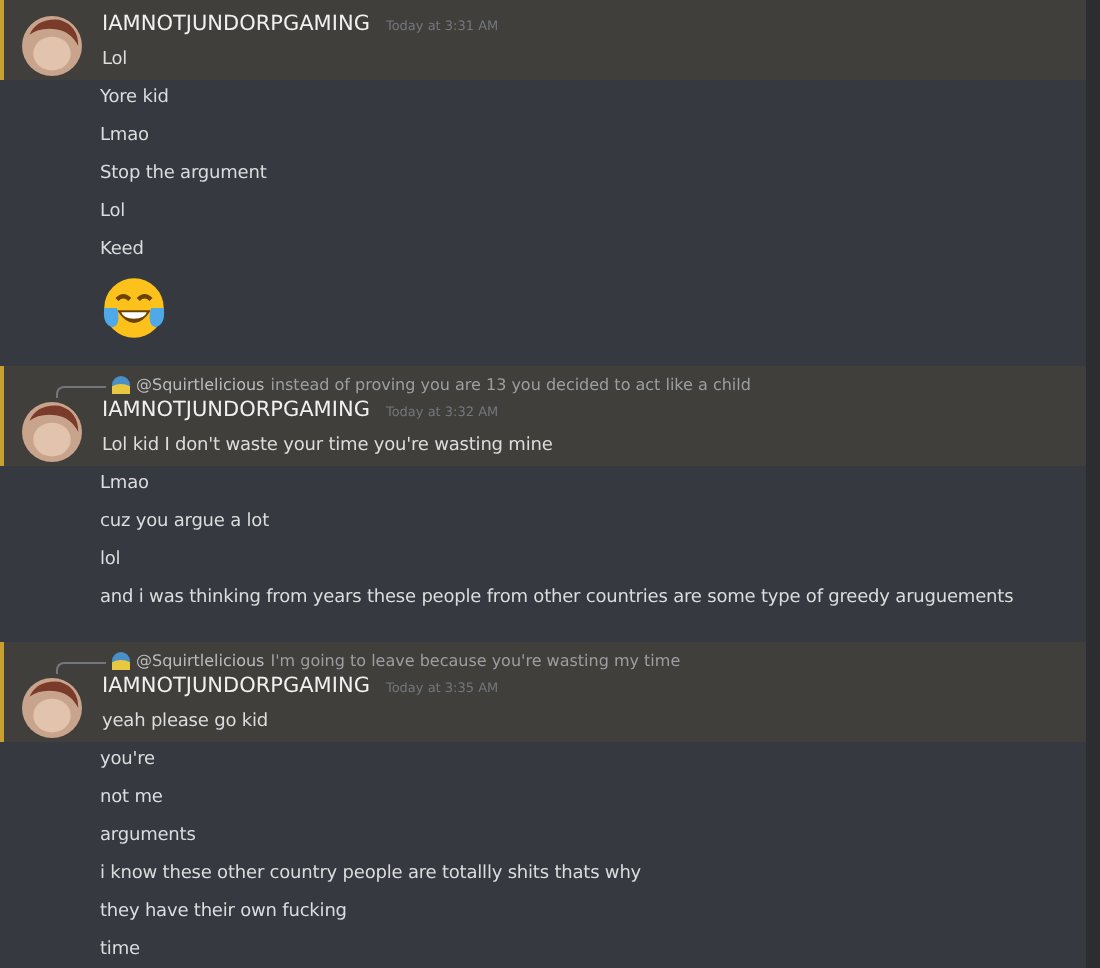 The image size is (1100, 968). What do you see at coordinates (475, 661) in the screenshot?
I see `reply-text: I'm going to leave because you're wasting my time` at bounding box center [475, 661].